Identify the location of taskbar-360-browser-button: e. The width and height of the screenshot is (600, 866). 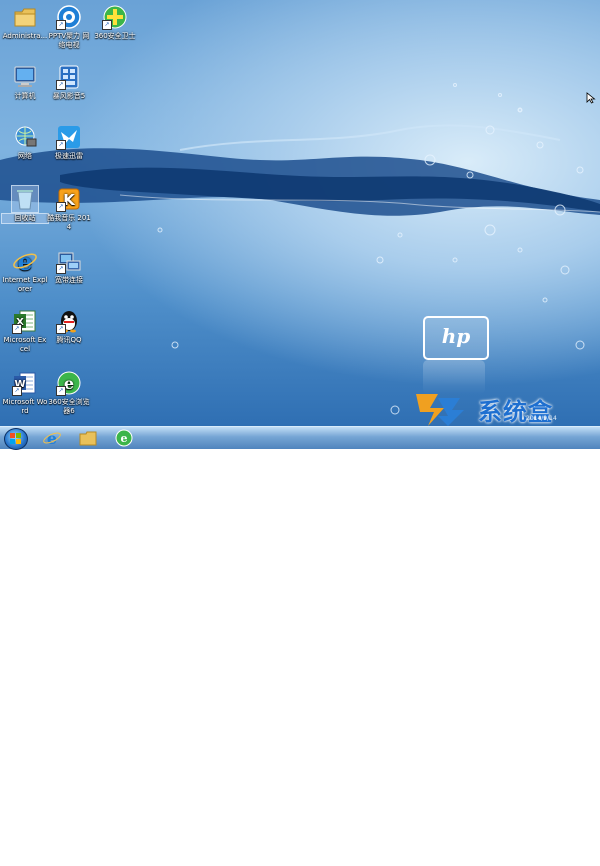
(125, 438).